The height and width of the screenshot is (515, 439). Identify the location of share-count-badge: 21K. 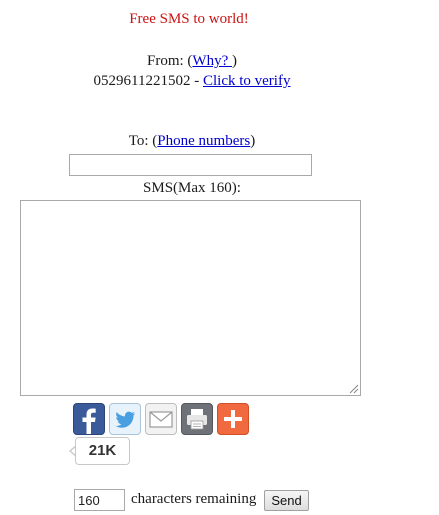
(102, 451).